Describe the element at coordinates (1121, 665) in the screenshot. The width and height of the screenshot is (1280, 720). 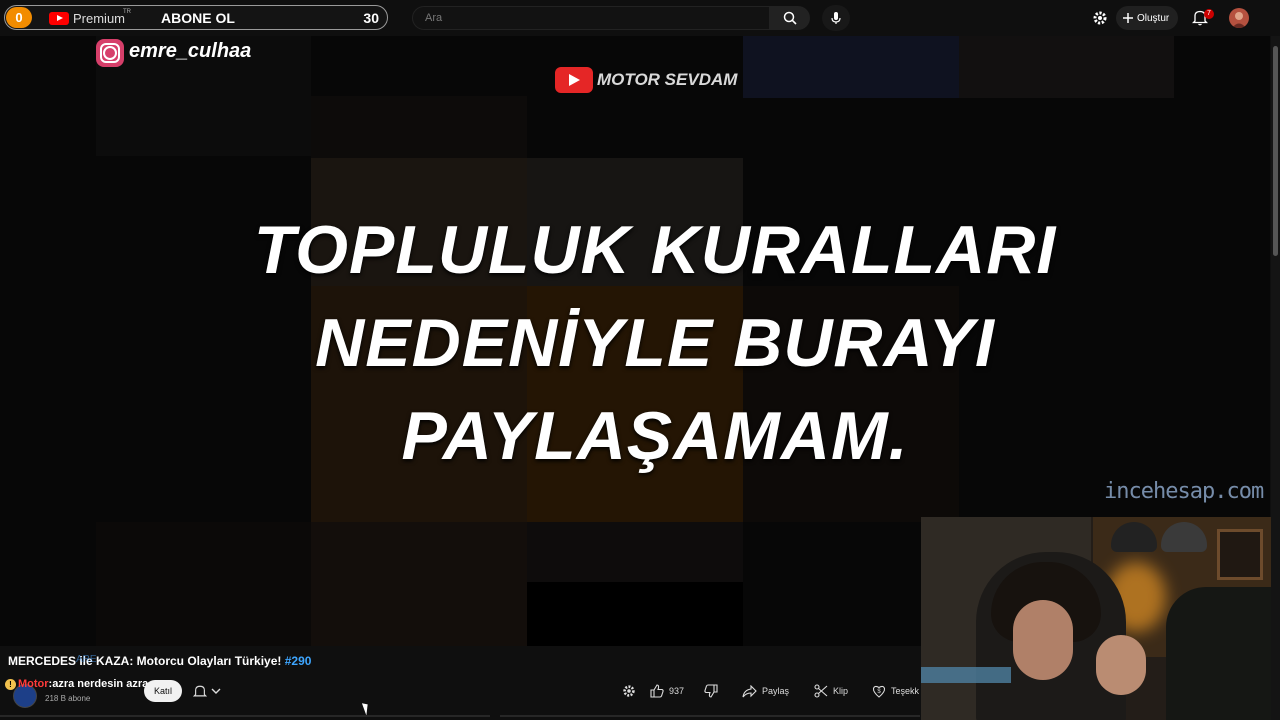
I see `streamer-hand` at that location.